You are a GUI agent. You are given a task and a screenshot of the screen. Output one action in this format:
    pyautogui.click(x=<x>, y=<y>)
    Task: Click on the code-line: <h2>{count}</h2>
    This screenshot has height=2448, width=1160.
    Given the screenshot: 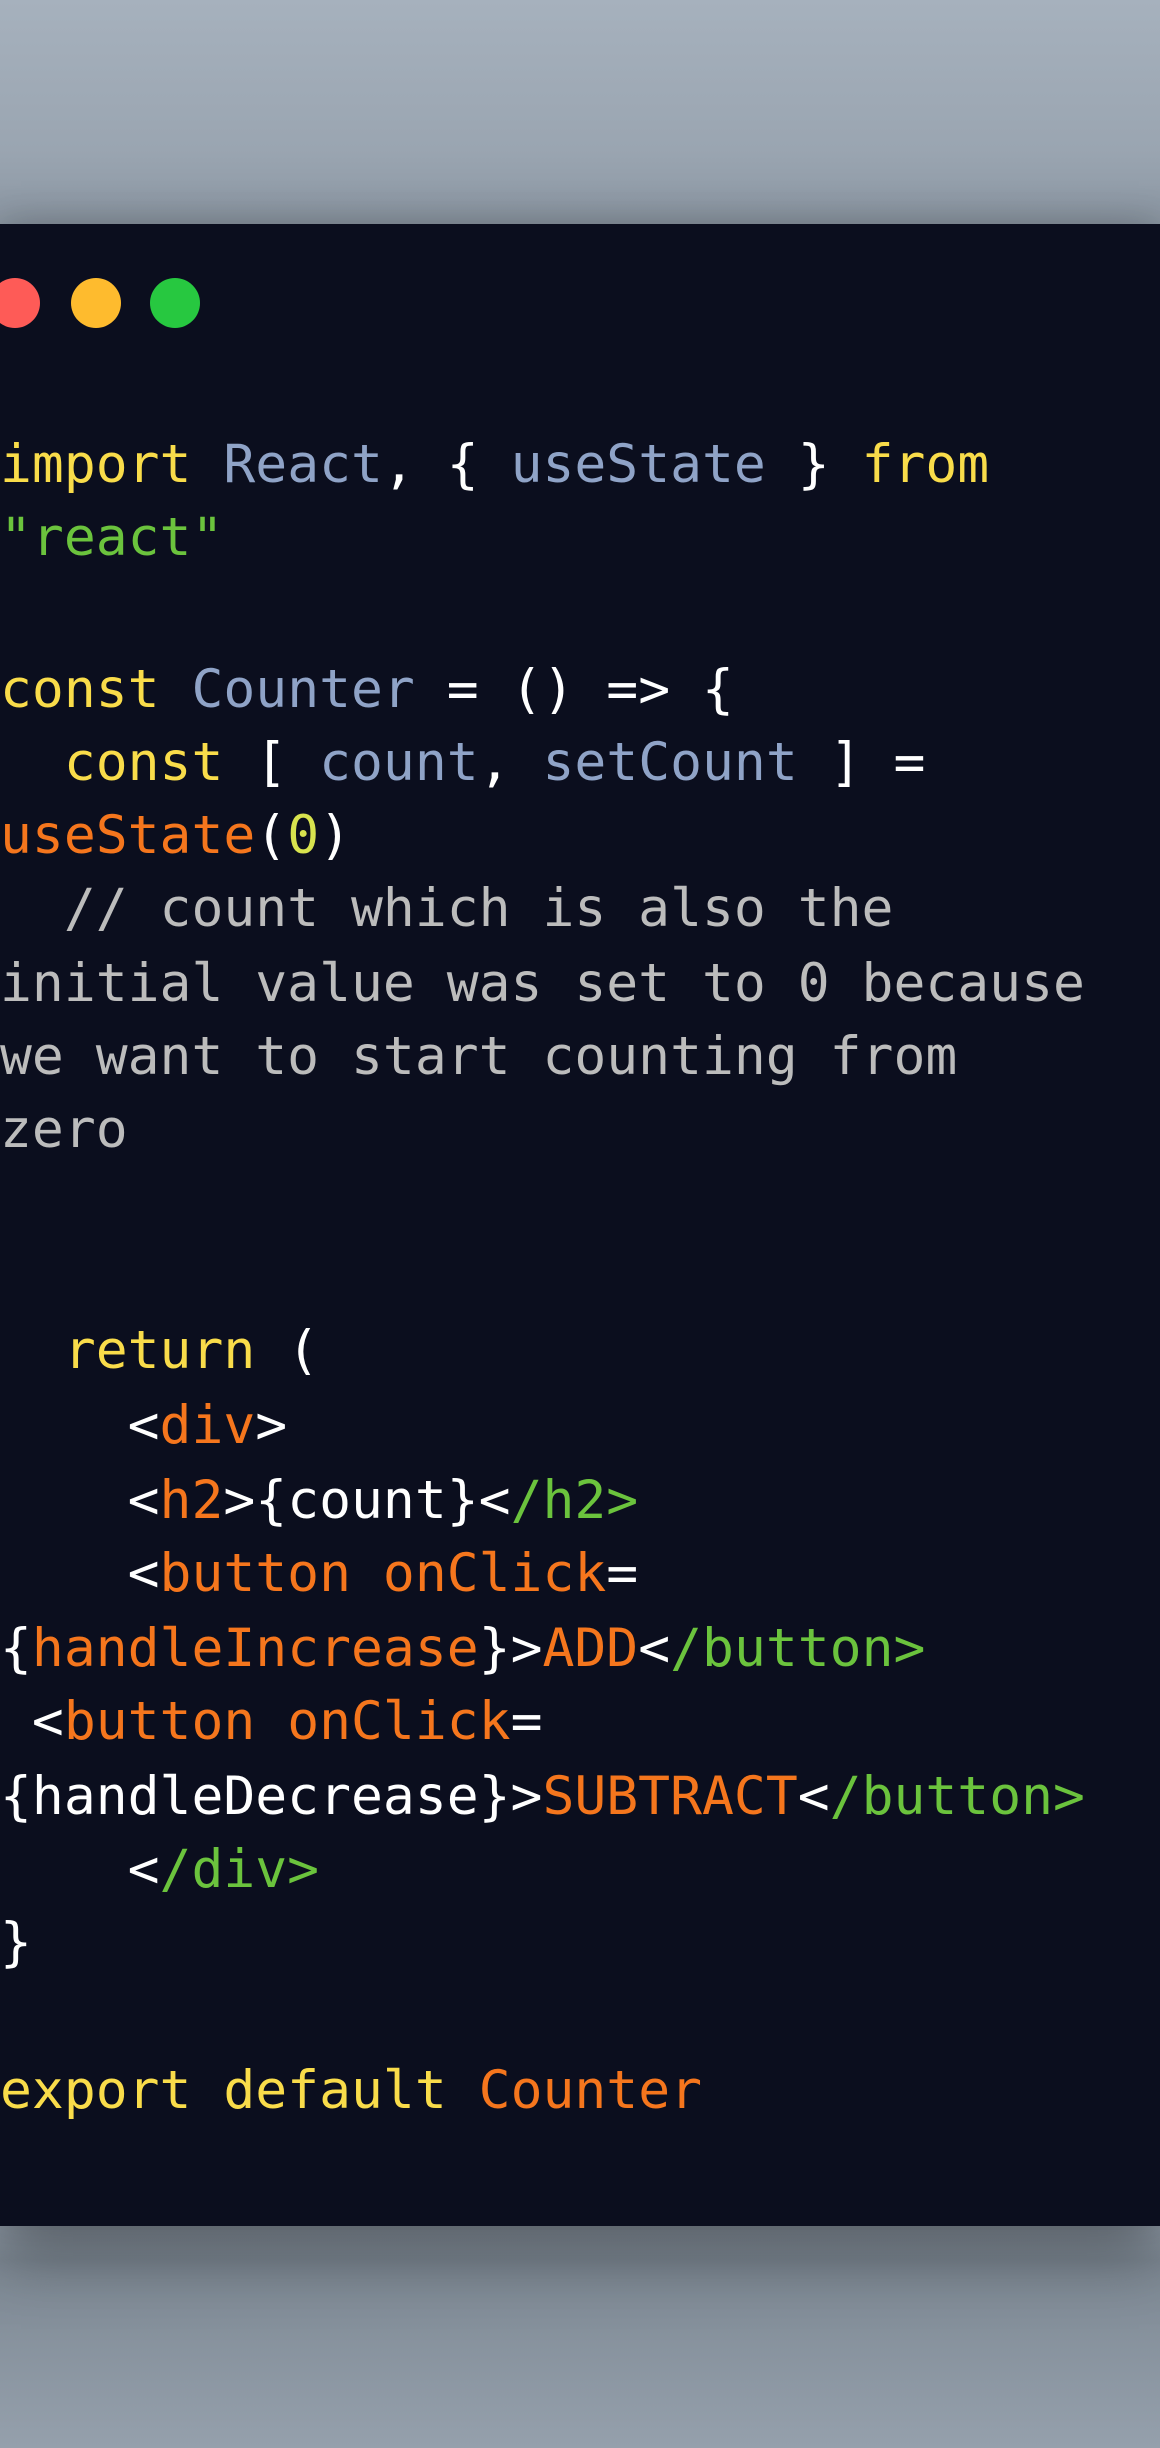 What is the action you would take?
    pyautogui.click(x=580, y=1500)
    